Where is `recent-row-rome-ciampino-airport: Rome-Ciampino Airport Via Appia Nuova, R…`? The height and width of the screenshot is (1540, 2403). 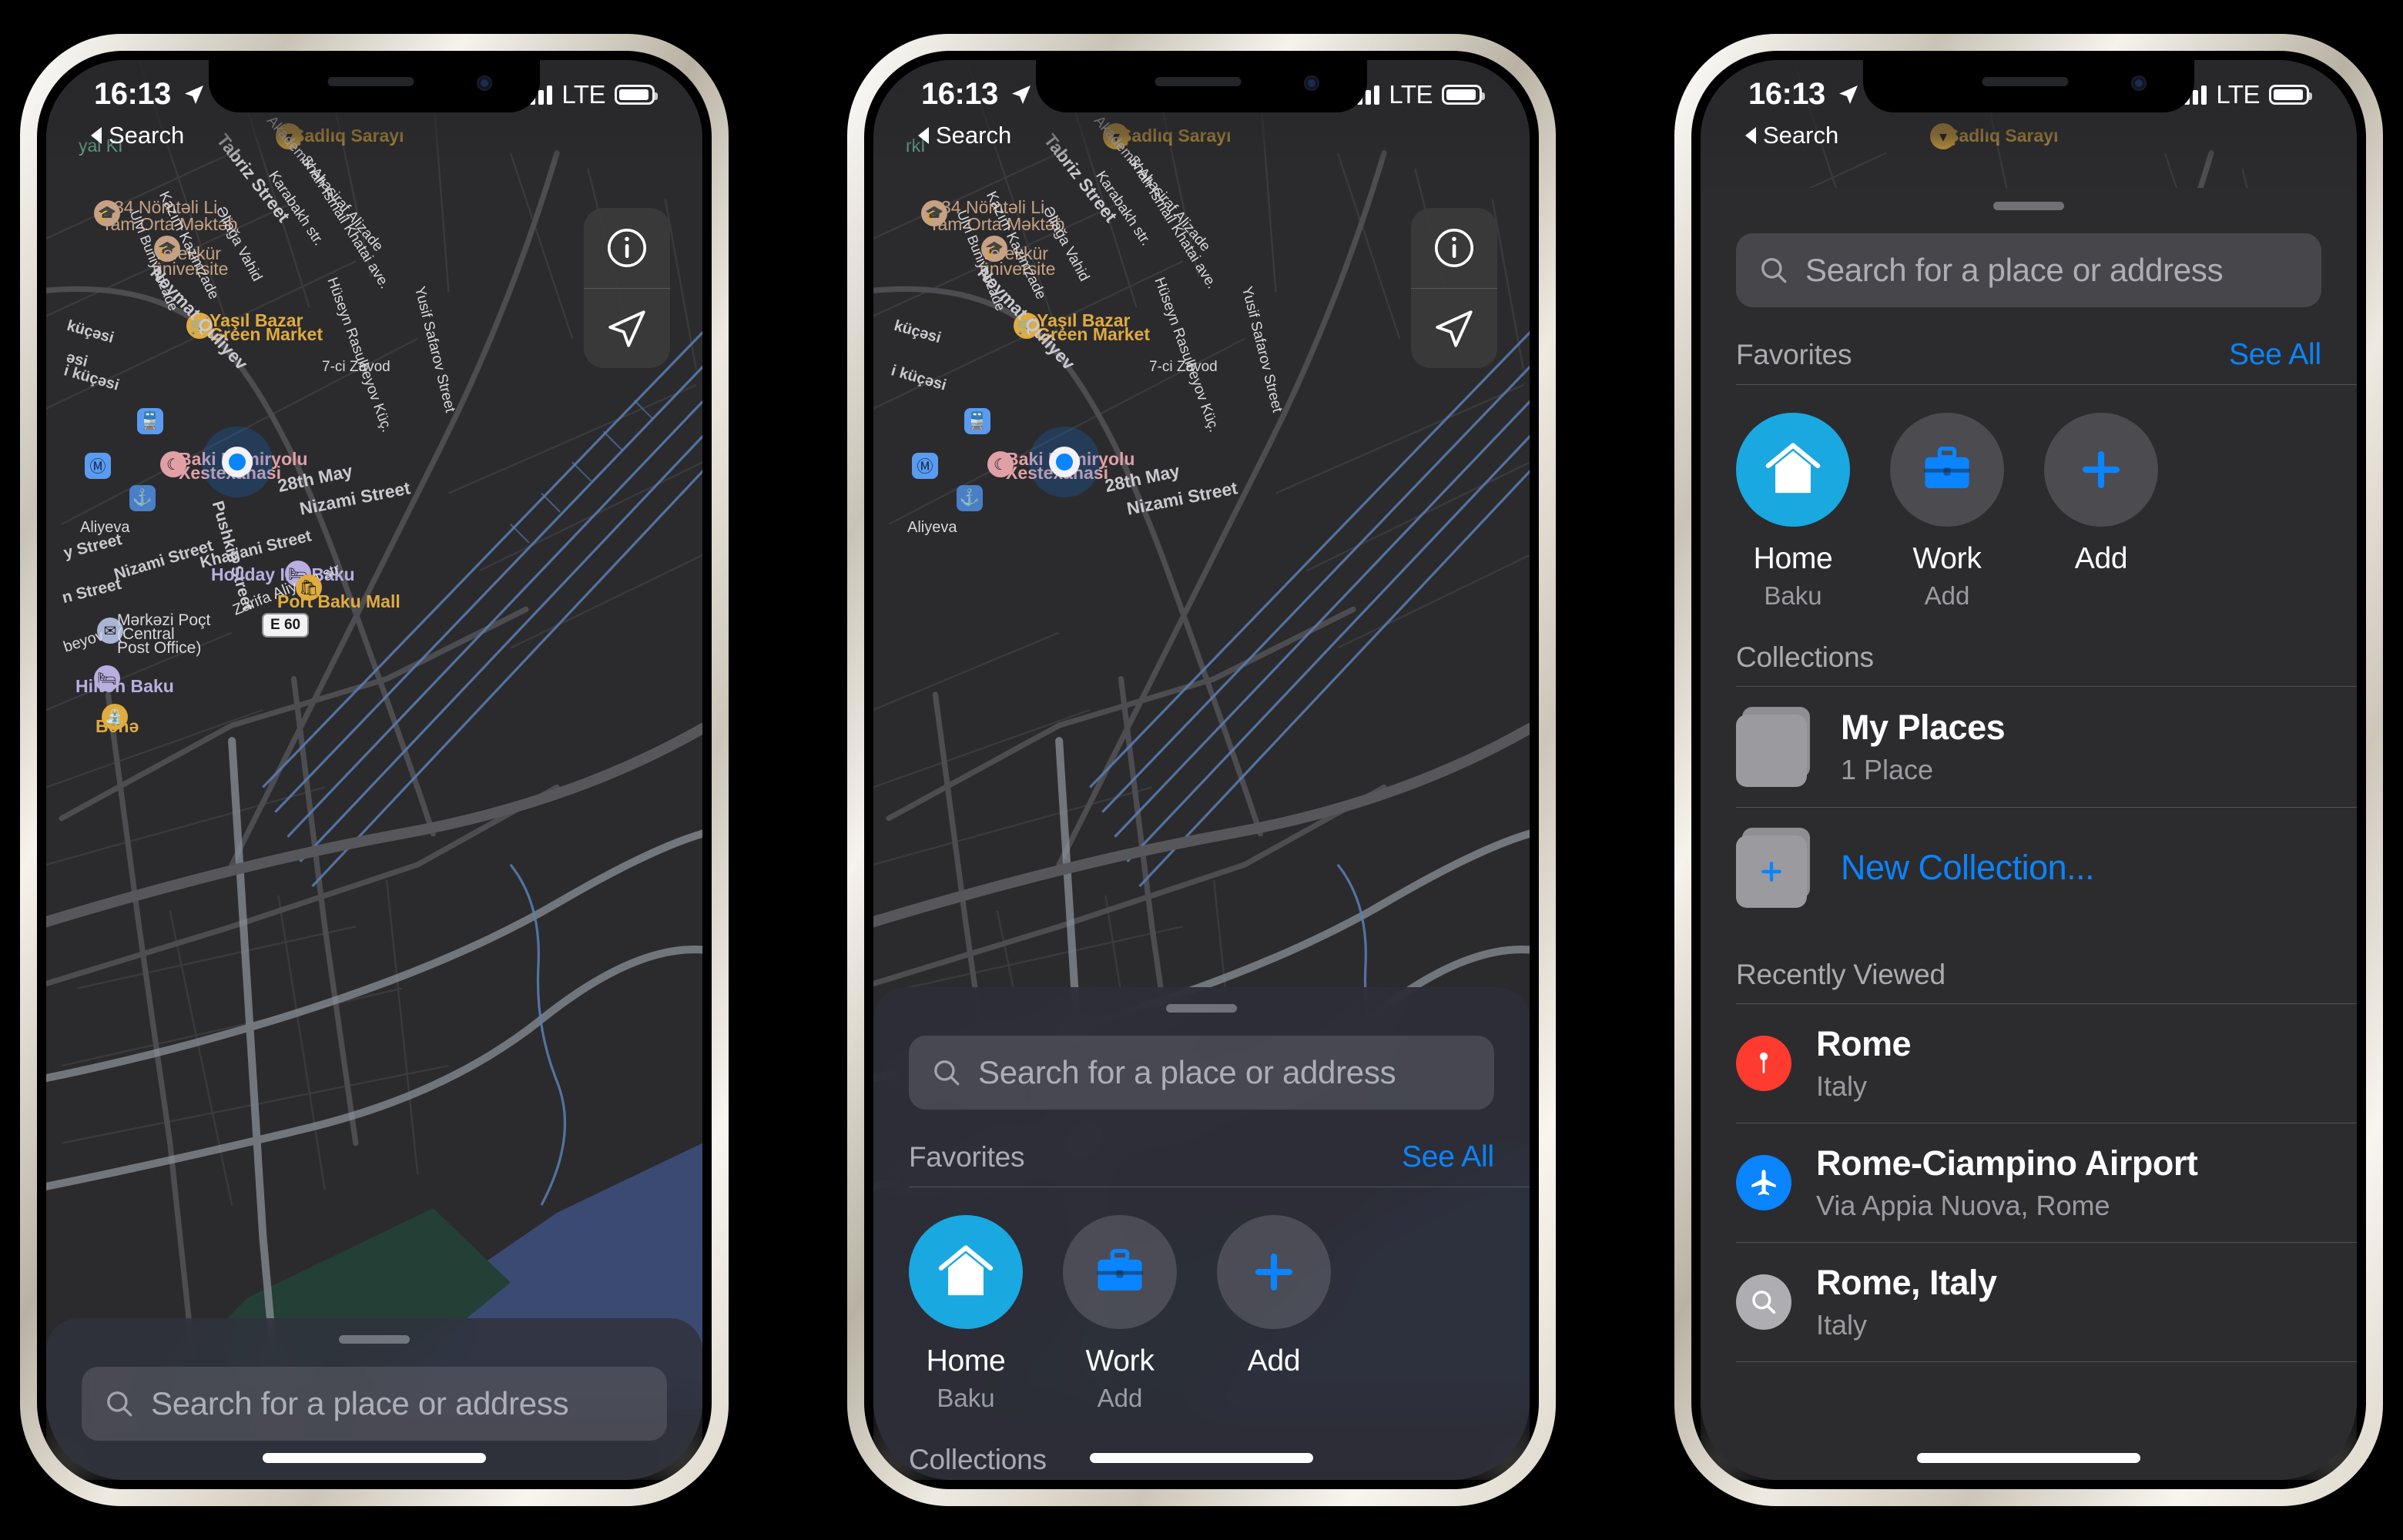
recent-row-rome-ciampino-airport: Rome-Ciampino Airport Via Appia Nuova, R… is located at coordinates (2029, 1182).